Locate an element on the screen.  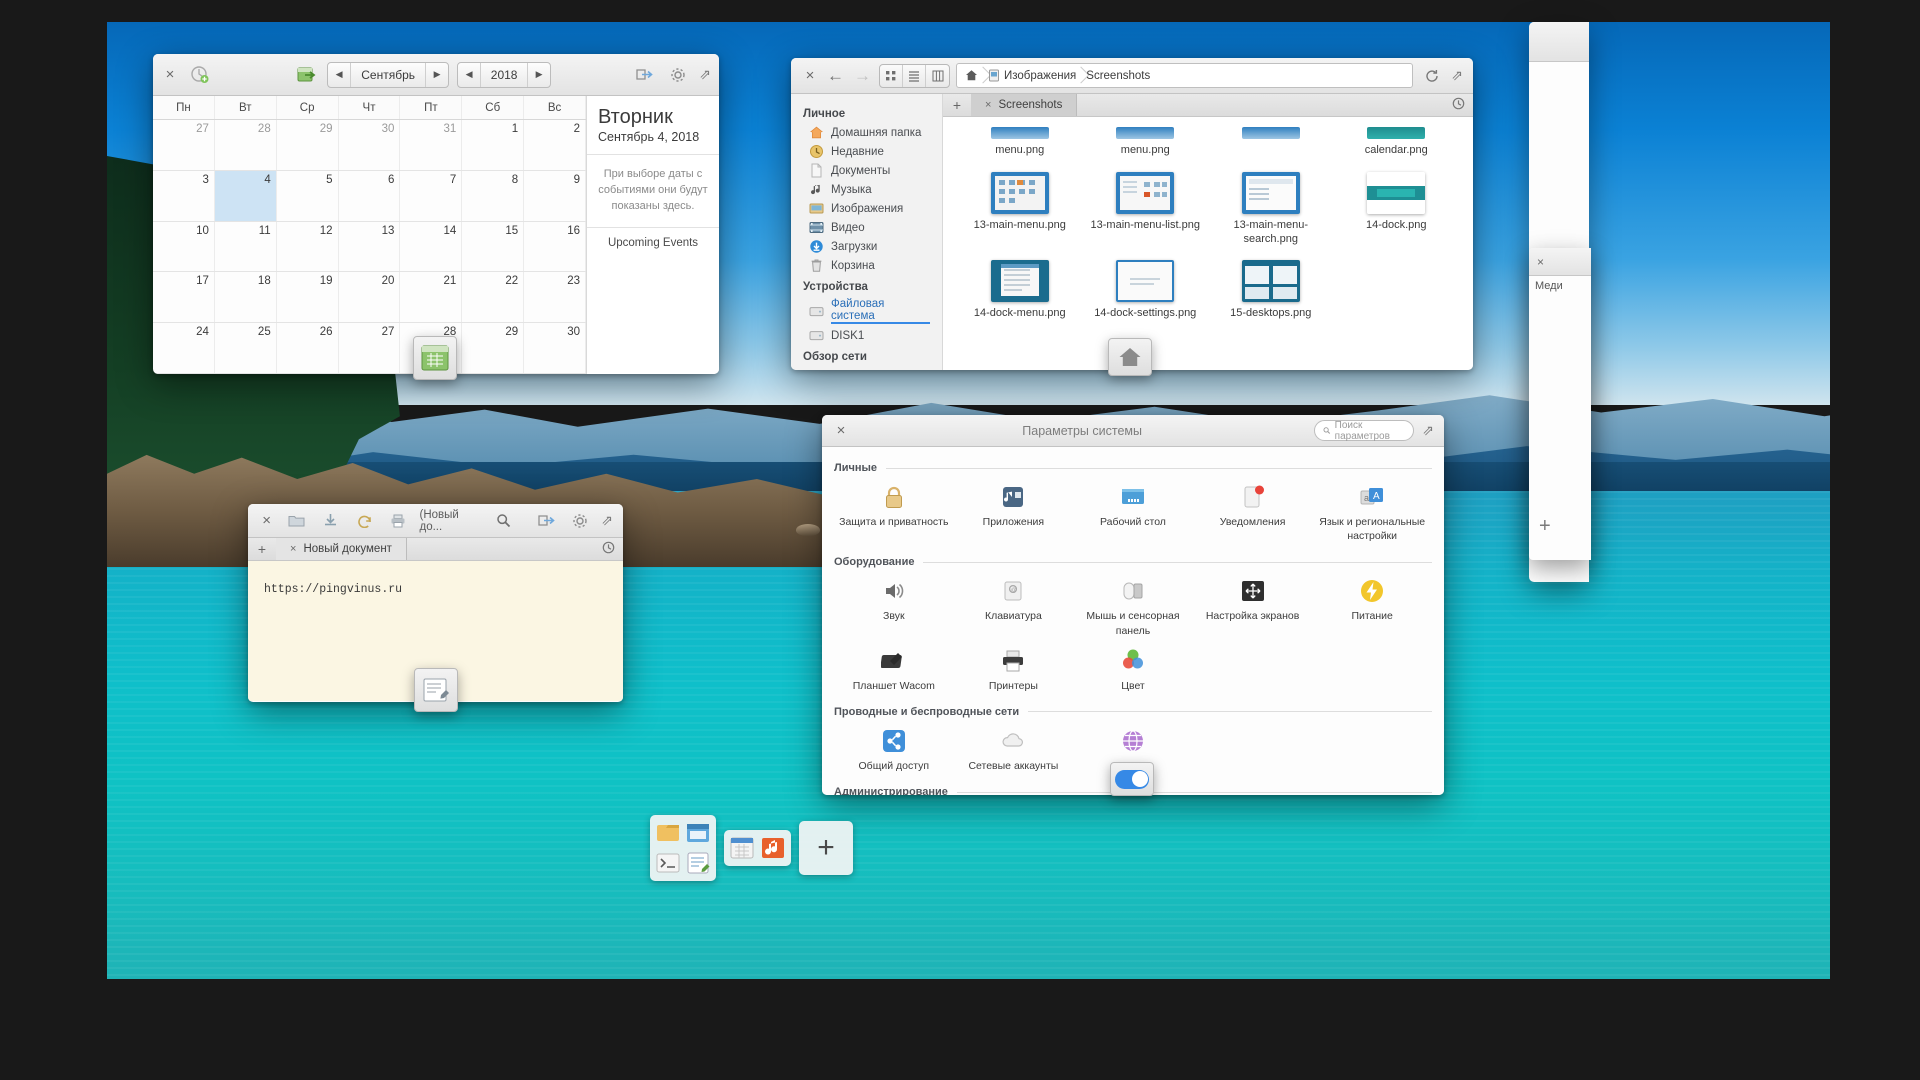
settings-item-color: Цвет is located at coordinates (1133, 669).